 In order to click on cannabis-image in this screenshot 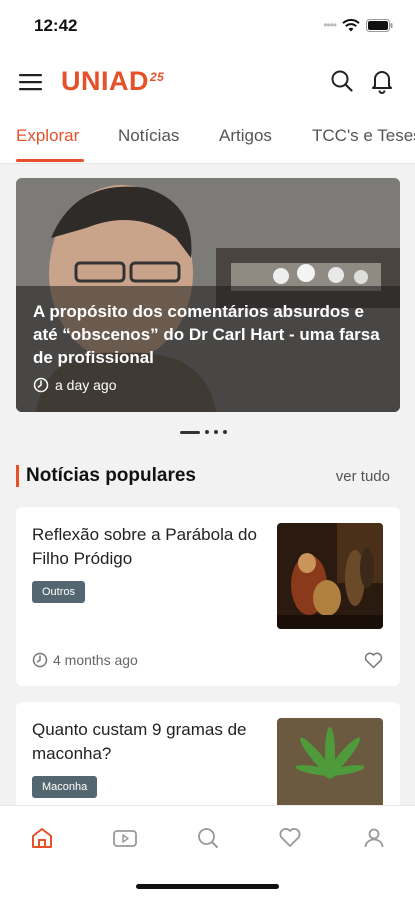, I will do `click(330, 765)`.